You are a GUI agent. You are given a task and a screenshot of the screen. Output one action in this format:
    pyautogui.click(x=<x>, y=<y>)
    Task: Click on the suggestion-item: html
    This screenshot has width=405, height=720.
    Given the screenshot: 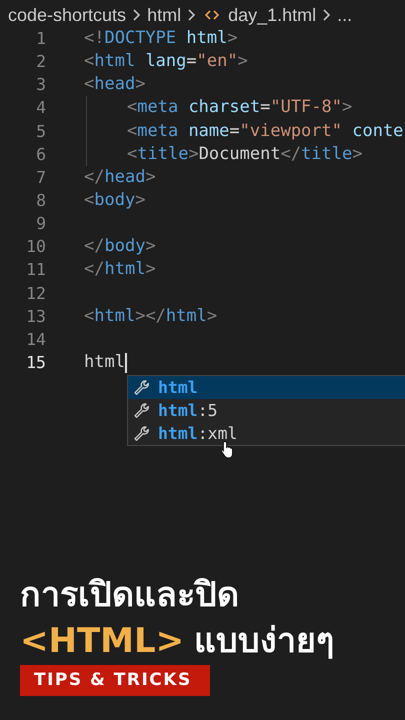 What is the action you would take?
    pyautogui.click(x=266, y=388)
    